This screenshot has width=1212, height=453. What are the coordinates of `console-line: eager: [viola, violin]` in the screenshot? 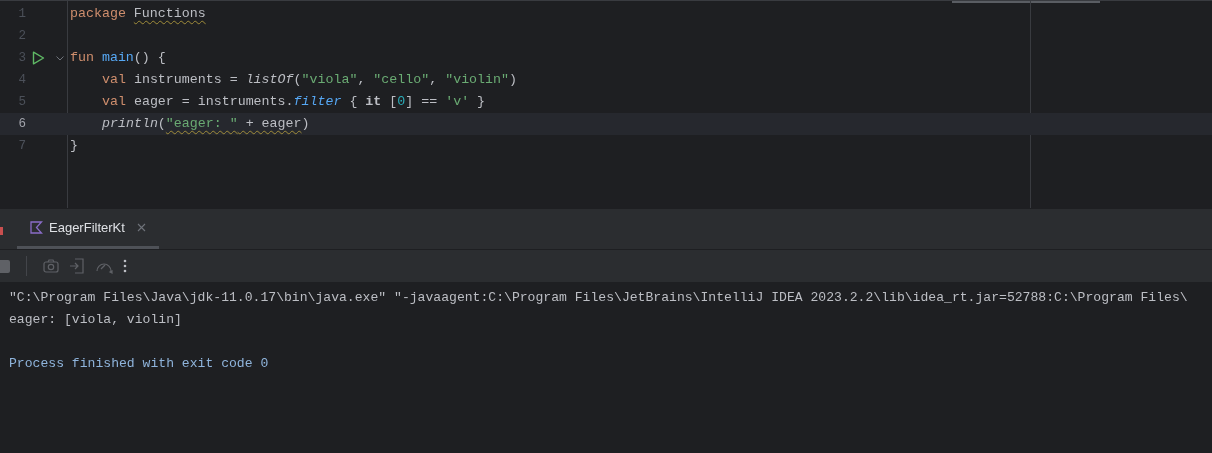 It's located at (95, 319).